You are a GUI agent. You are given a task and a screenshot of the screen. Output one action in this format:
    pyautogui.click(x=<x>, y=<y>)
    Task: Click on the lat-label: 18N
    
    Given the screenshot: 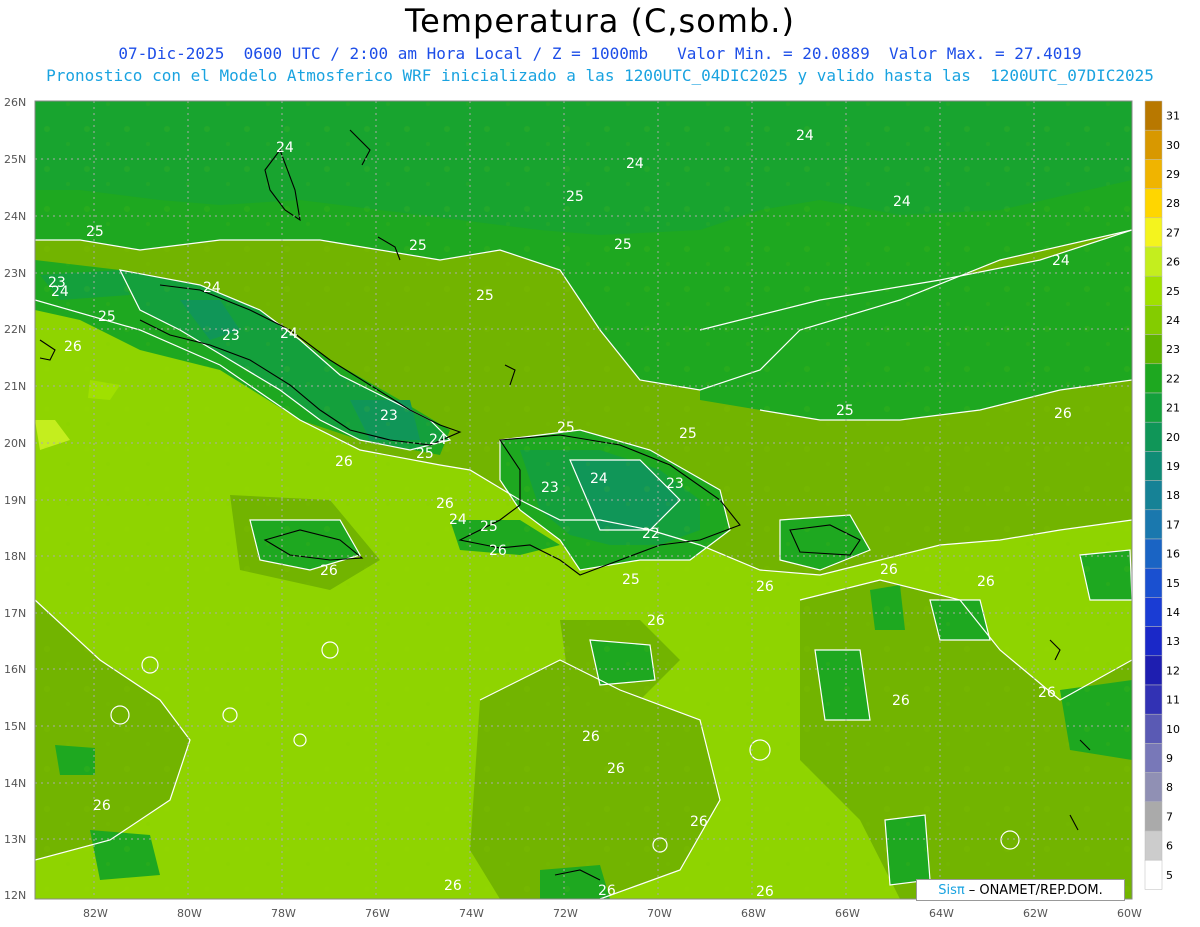 What is the action you would take?
    pyautogui.click(x=15, y=556)
    